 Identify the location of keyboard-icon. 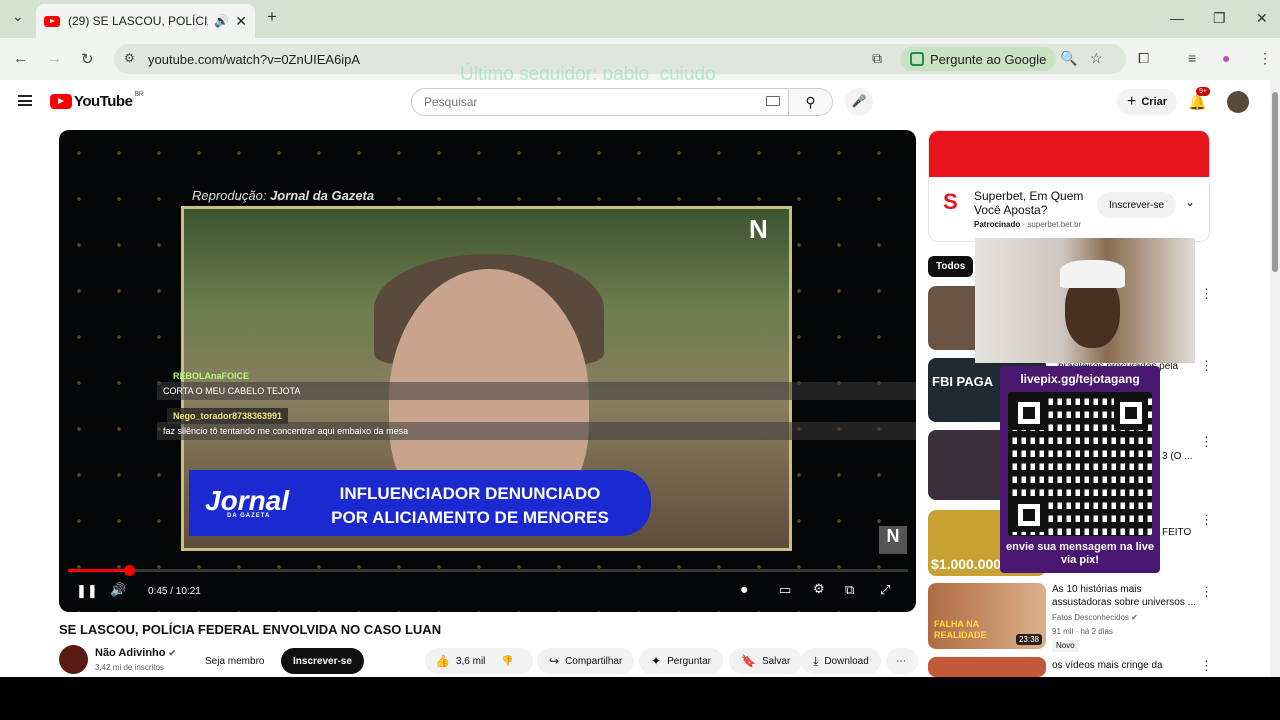
(773, 101).